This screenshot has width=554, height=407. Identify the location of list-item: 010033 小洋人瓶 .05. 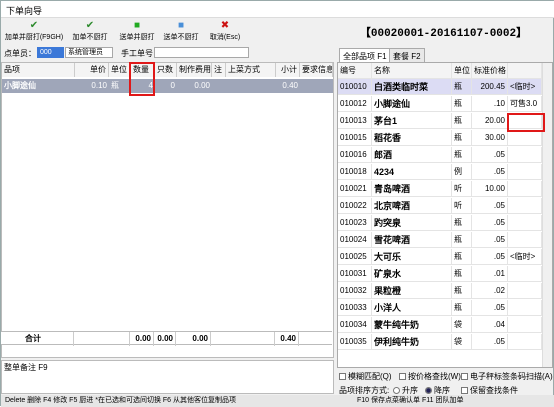
(440, 308).